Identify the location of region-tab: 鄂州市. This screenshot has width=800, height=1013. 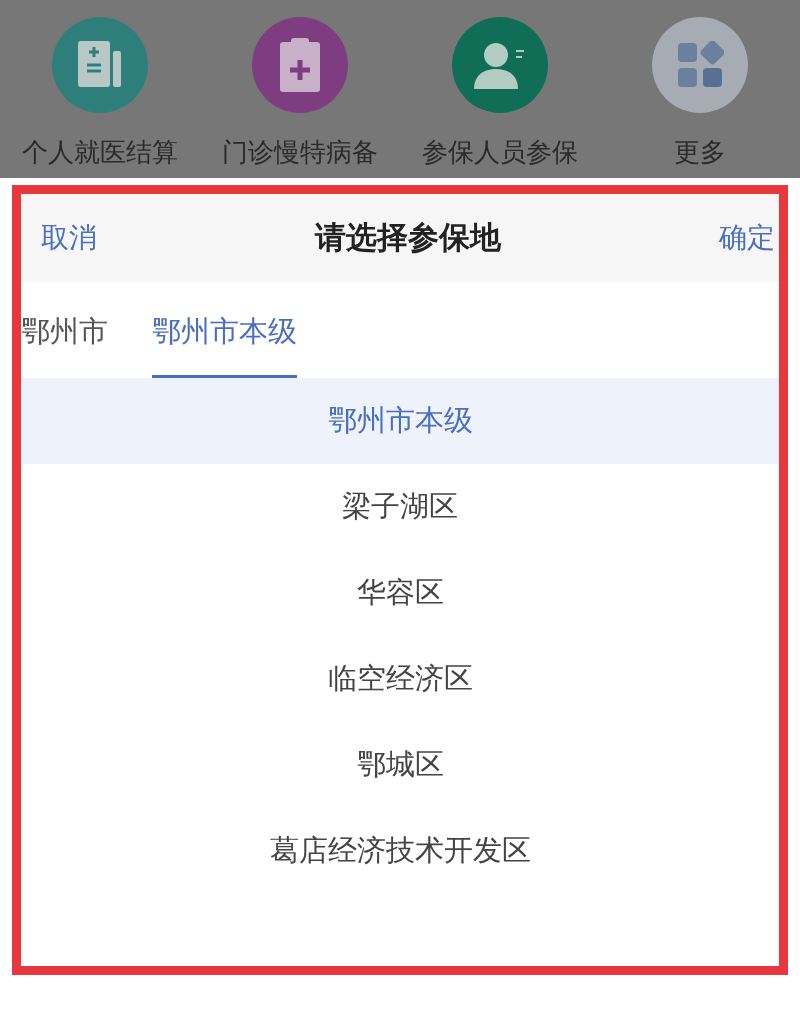
(64, 333).